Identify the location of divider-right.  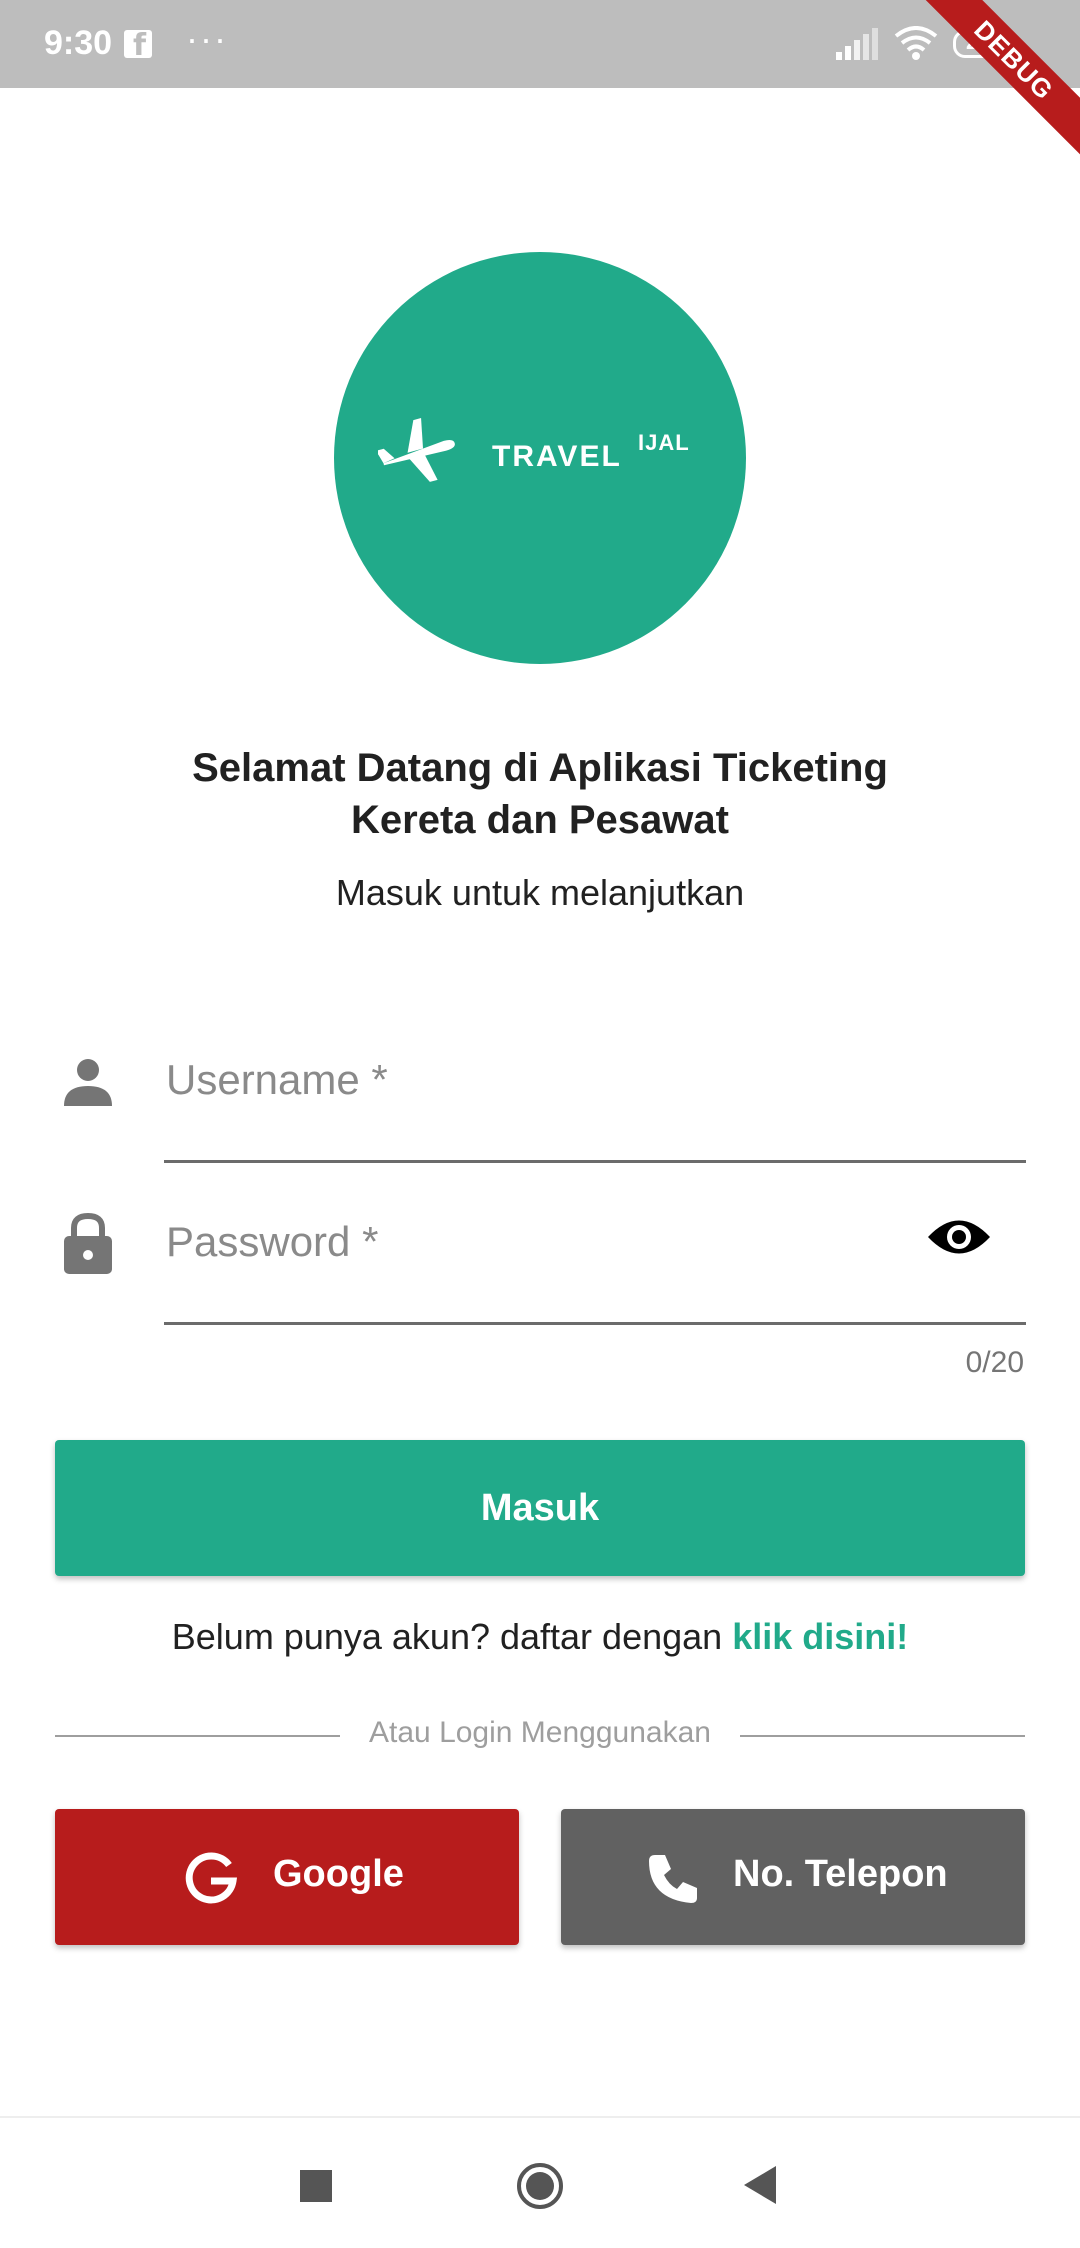
(882, 1736).